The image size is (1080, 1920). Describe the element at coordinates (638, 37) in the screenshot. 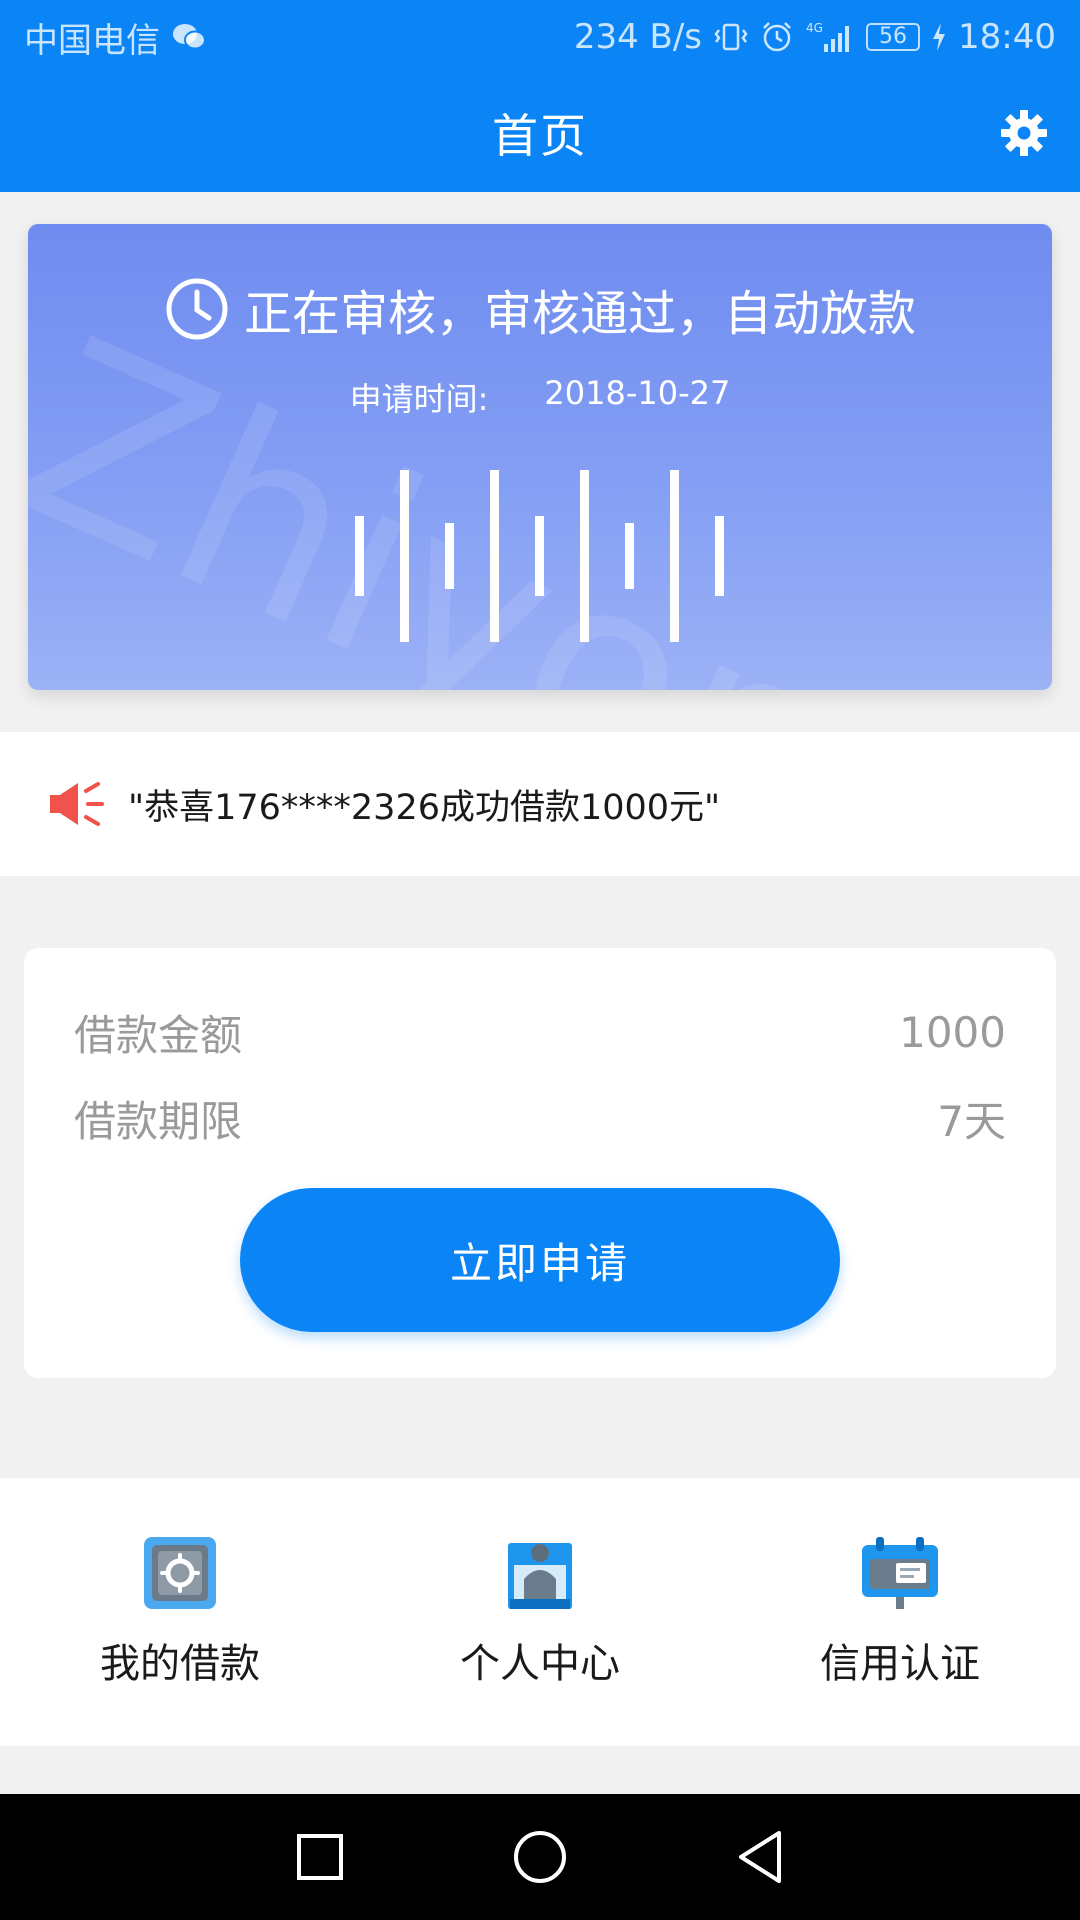

I see `net-speed: 234 B/s` at that location.